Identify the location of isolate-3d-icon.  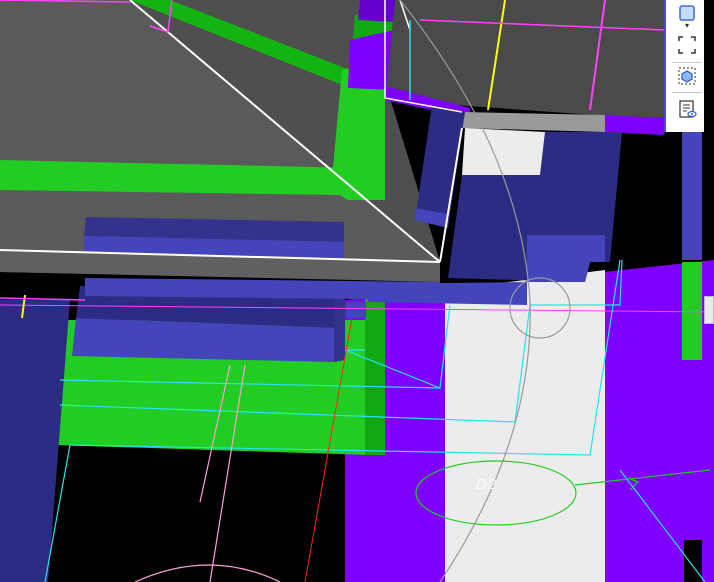
(687, 76).